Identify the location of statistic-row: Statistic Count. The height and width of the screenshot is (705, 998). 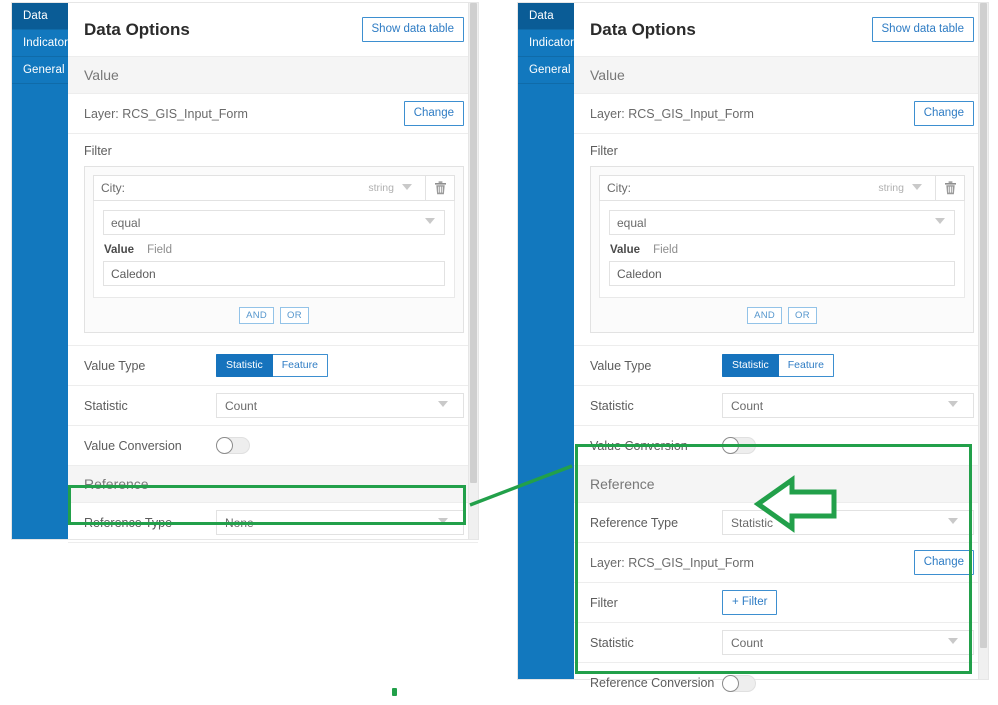
(781, 406).